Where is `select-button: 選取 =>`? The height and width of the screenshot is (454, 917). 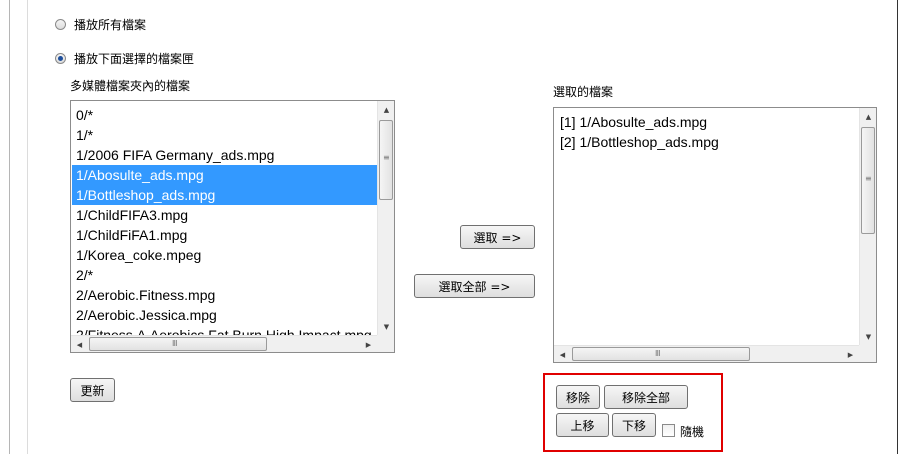
select-button: 選取 => is located at coordinates (497, 237).